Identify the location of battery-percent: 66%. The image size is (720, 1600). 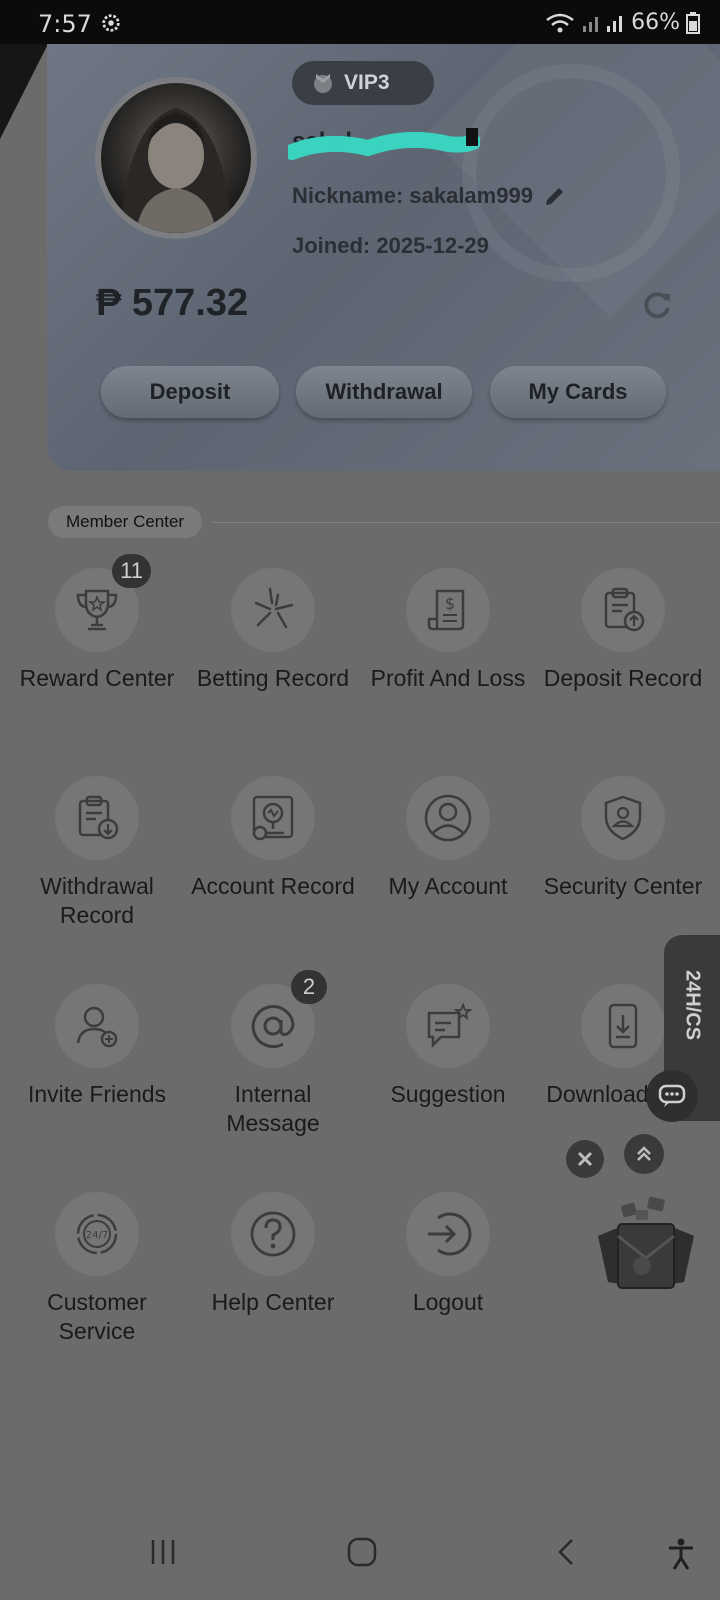
(655, 22).